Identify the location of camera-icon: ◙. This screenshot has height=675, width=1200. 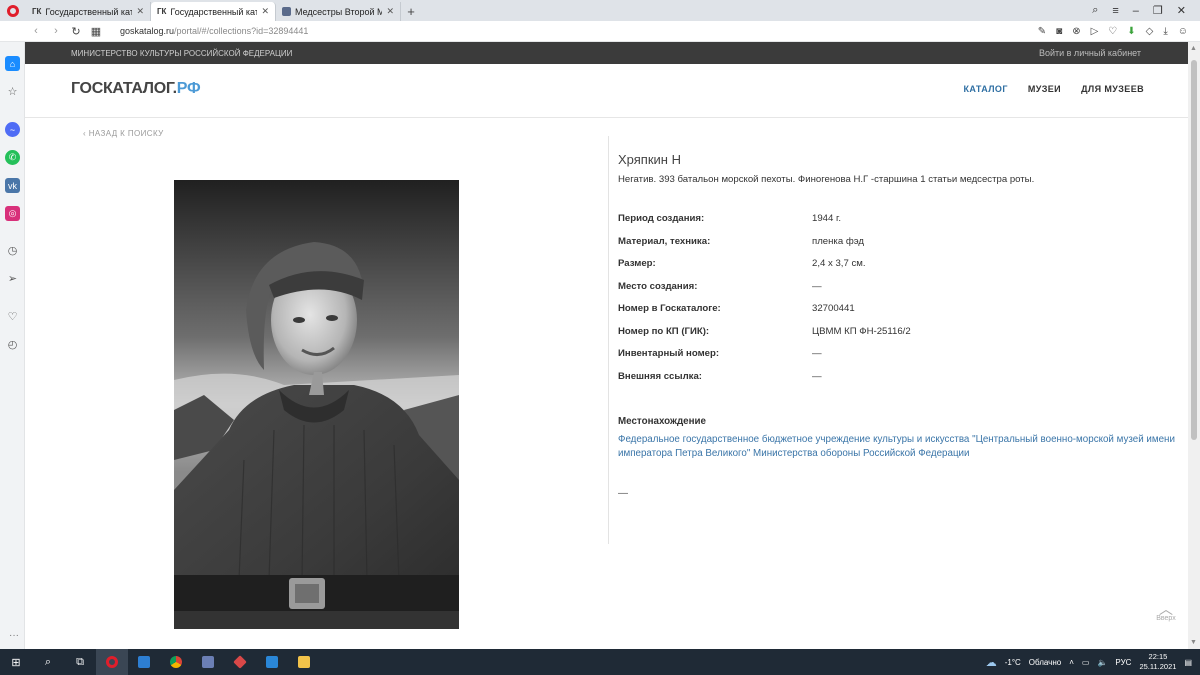
(1059, 31).